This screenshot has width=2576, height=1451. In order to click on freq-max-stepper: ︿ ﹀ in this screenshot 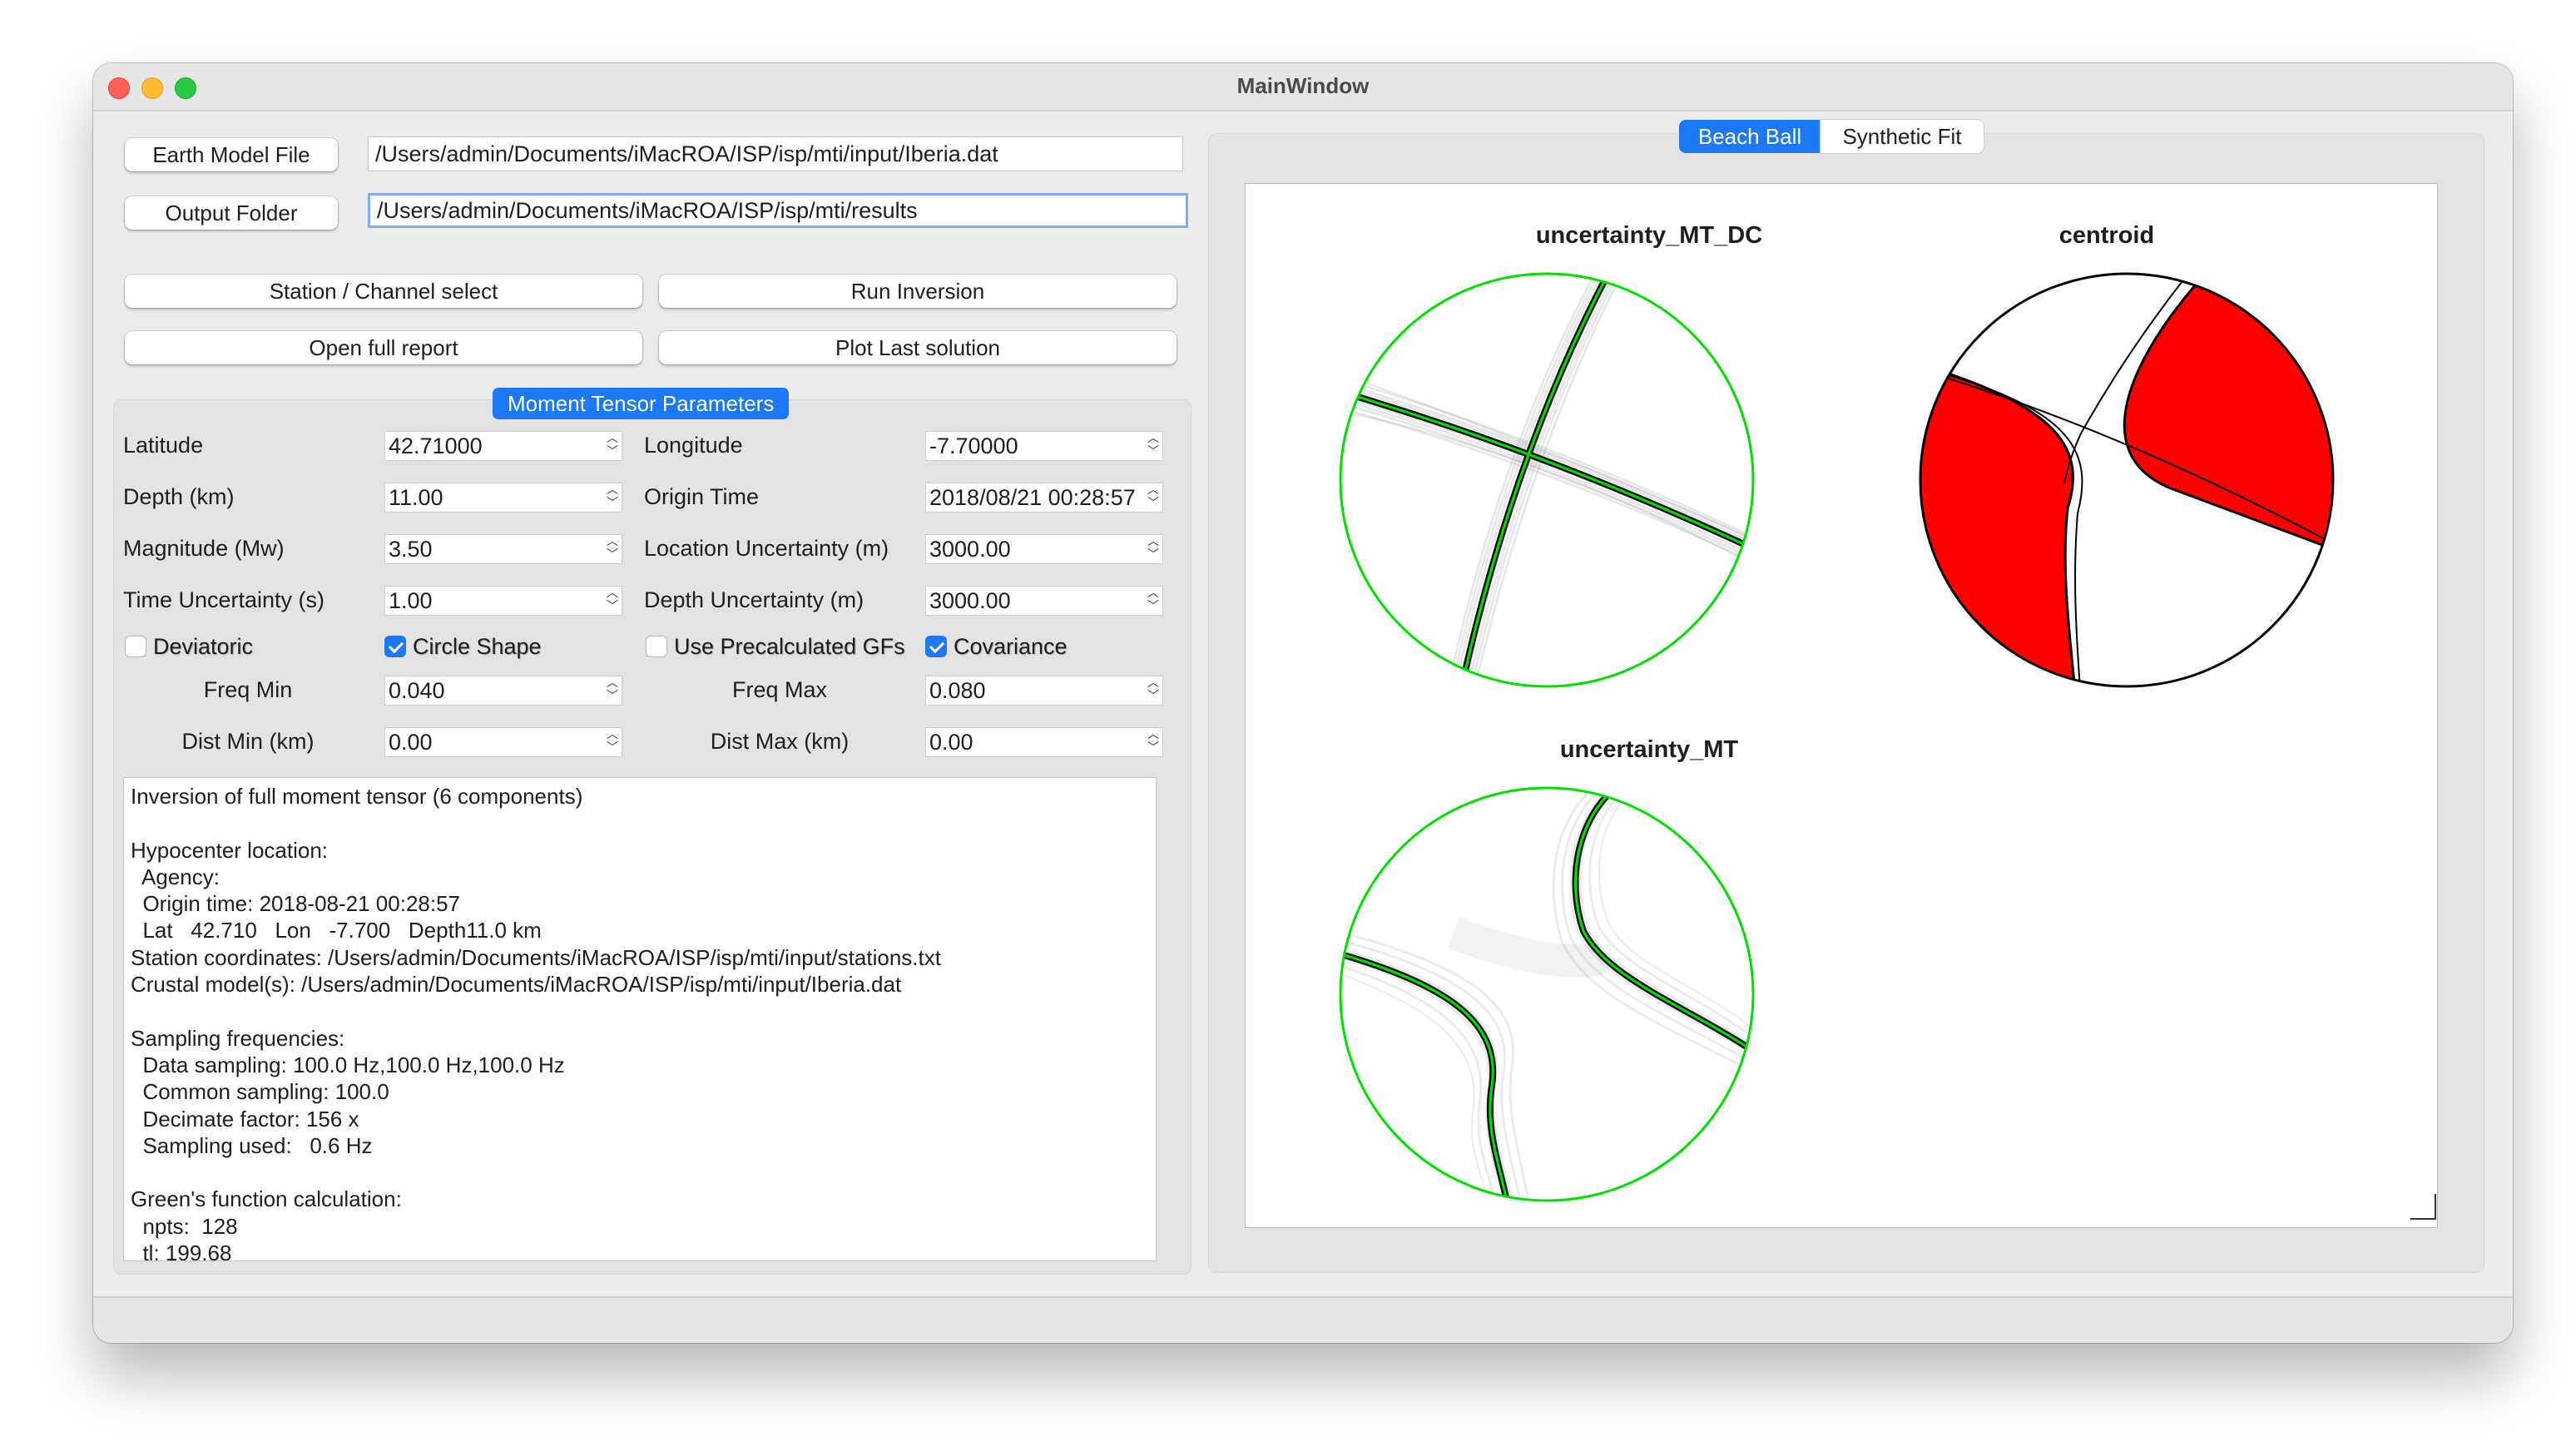, I will do `click(1153, 691)`.